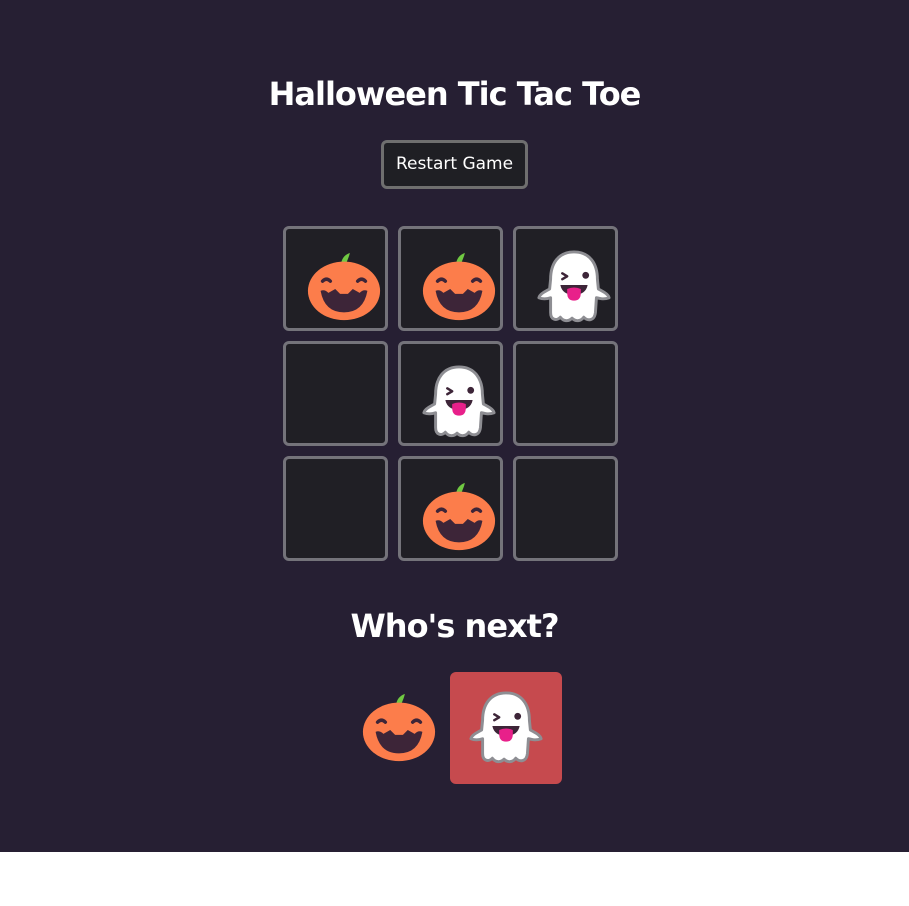 The height and width of the screenshot is (906, 909). I want to click on page-title: Halloween Tic Tac Toe, so click(455, 94).